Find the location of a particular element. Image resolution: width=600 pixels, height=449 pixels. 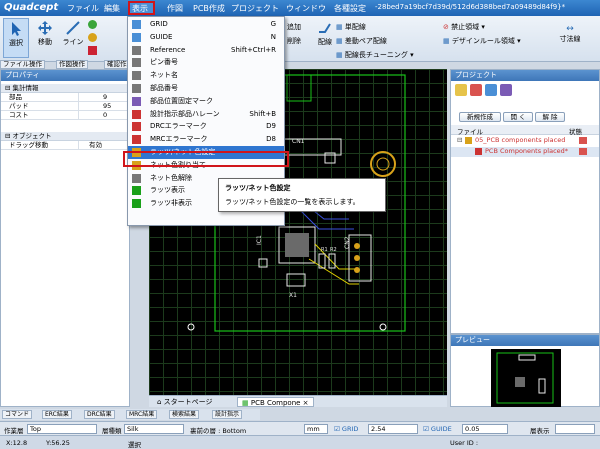

menu-project: プロジェクト is located at coordinates (255, 8).